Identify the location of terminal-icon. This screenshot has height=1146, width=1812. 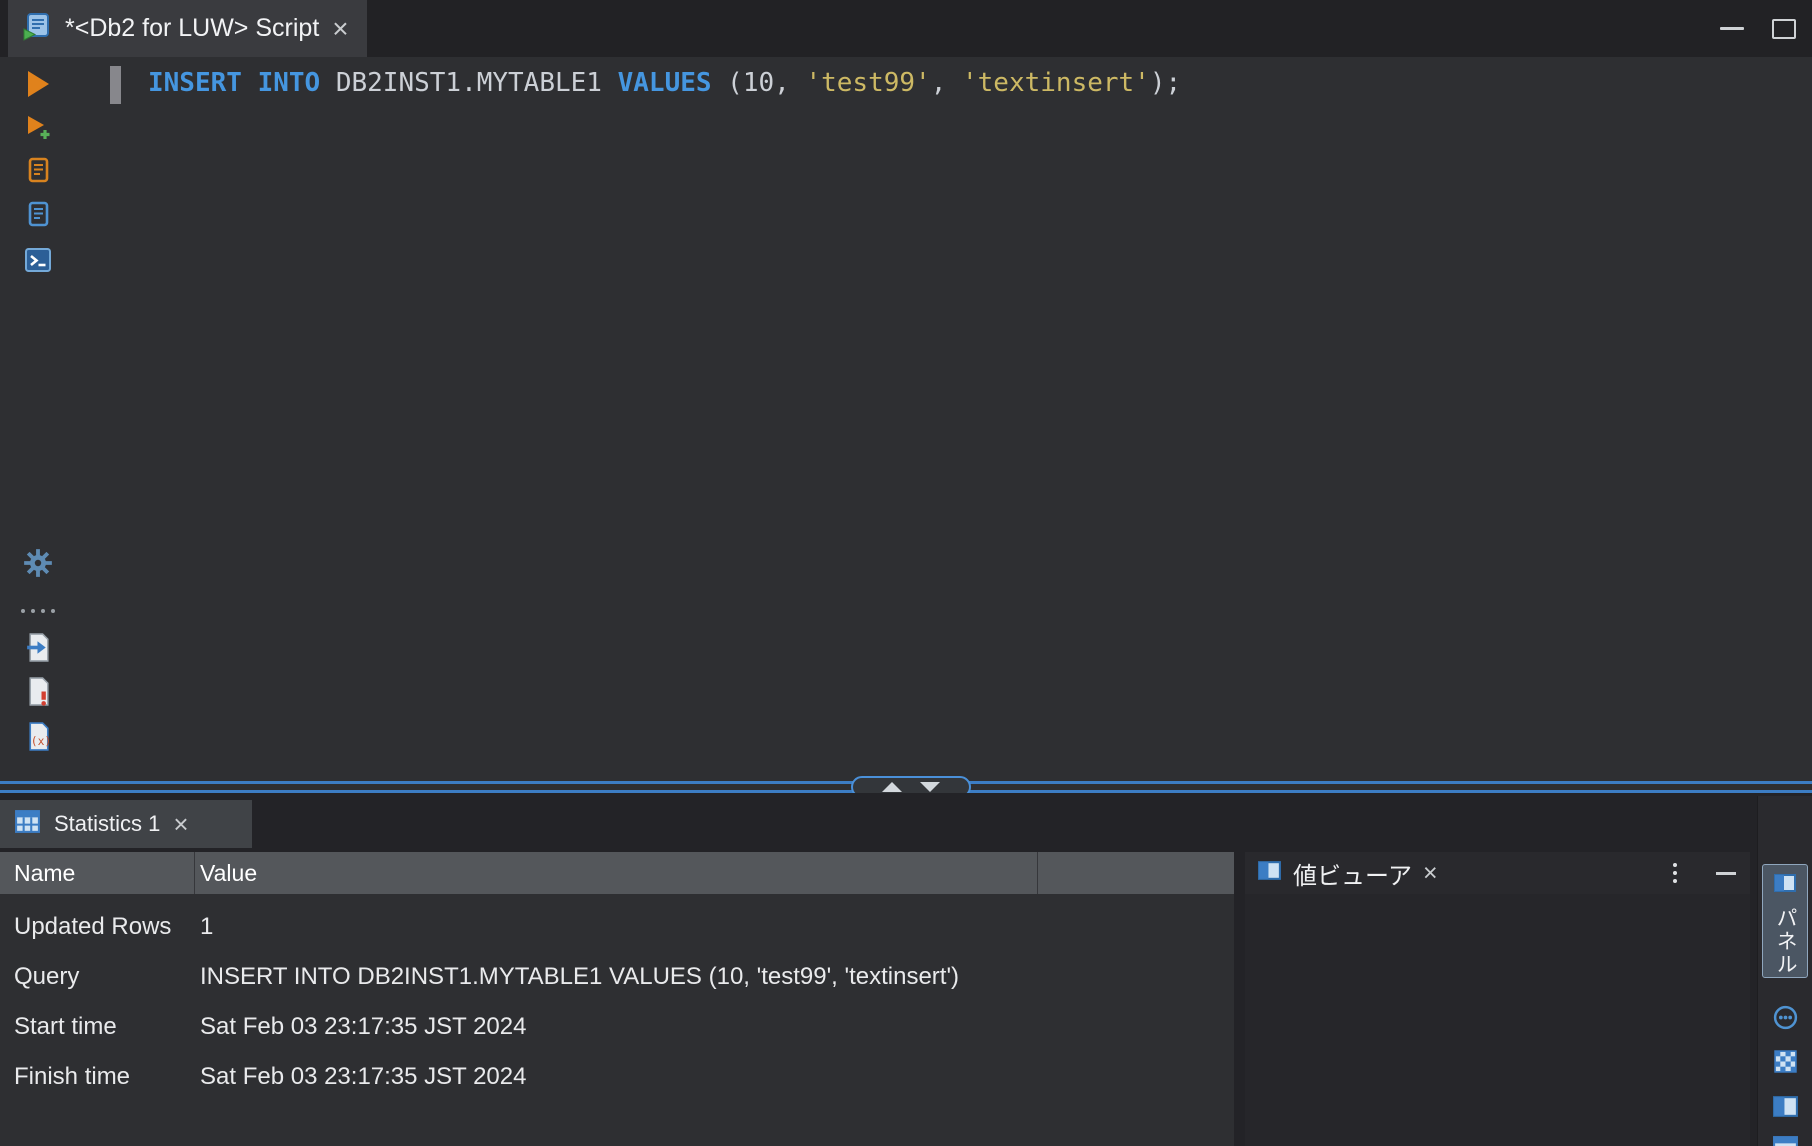
(38, 262).